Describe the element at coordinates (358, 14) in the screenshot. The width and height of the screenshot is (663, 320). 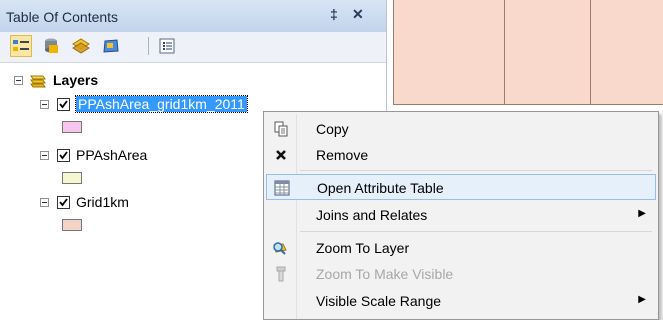
I see `close-icon: ✕` at that location.